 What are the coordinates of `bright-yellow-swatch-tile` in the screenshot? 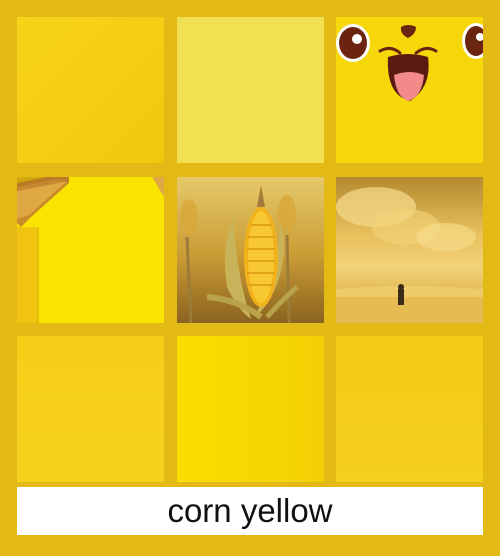 It's located at (250, 409).